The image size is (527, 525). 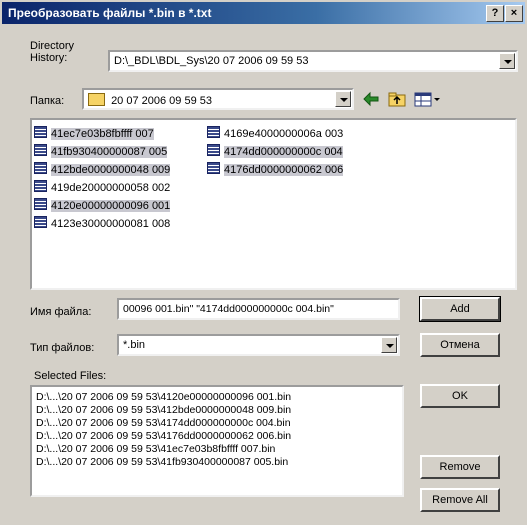 What do you see at coordinates (275, 152) in the screenshot?
I see `file-item: 4174dd000000000c 004` at bounding box center [275, 152].